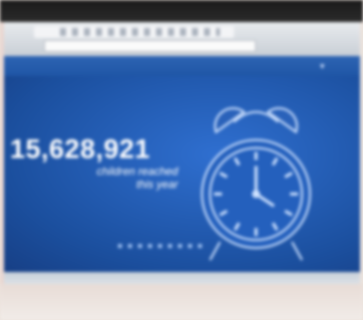 Image resolution: width=363 pixels, height=320 pixels. I want to click on monitor-bezel, so click(181, 11).